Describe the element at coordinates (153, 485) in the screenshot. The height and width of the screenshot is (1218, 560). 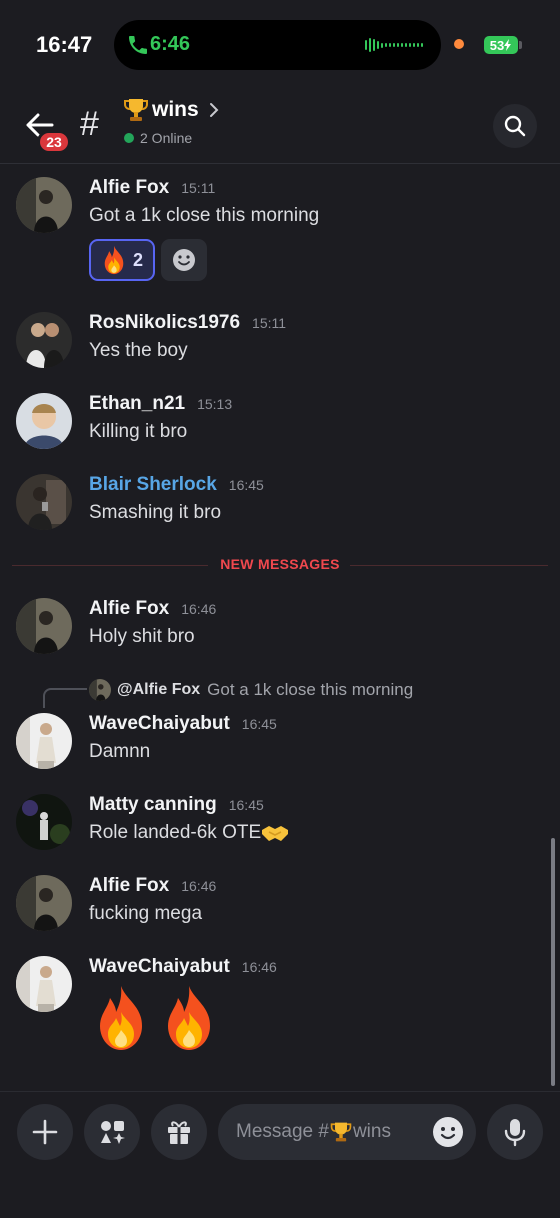
I see `message-author: Blair Sherlock` at that location.